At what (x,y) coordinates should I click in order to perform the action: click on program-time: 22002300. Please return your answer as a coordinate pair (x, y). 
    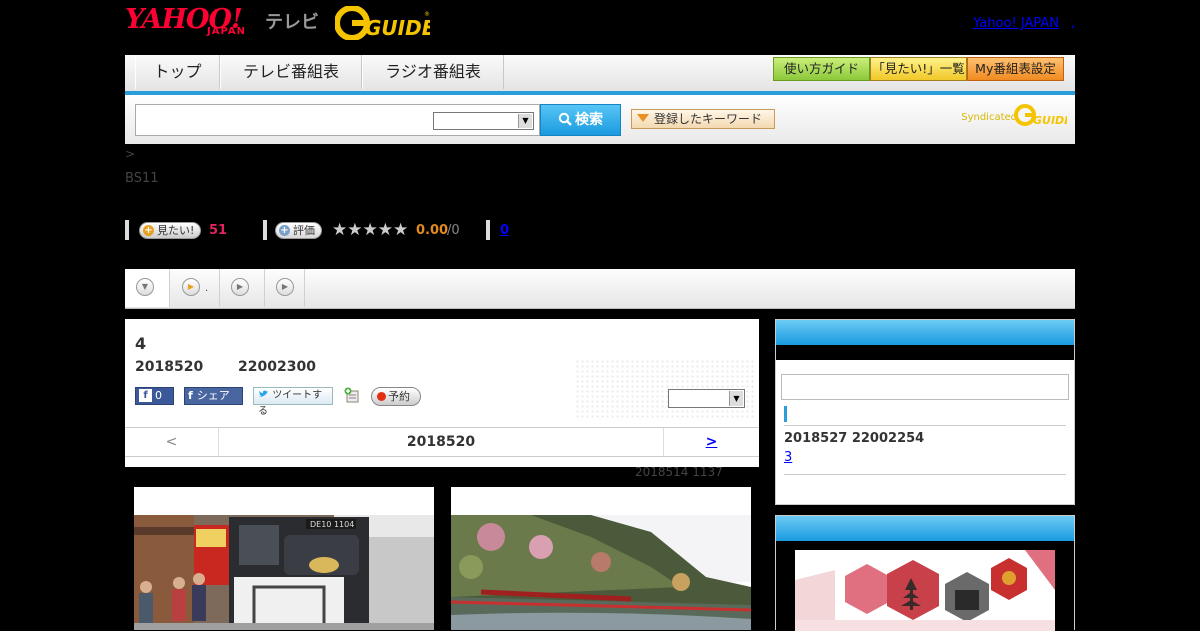
    Looking at the image, I should click on (277, 367).